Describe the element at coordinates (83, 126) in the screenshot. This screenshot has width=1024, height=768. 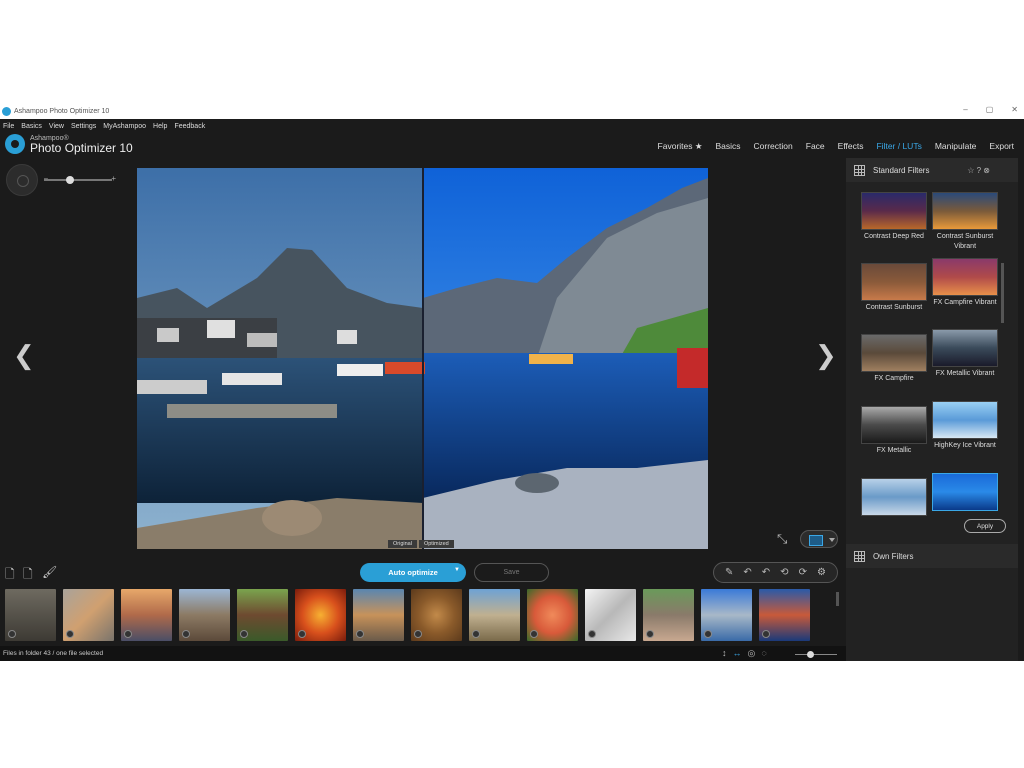
I see `menu-settings: Settings` at that location.